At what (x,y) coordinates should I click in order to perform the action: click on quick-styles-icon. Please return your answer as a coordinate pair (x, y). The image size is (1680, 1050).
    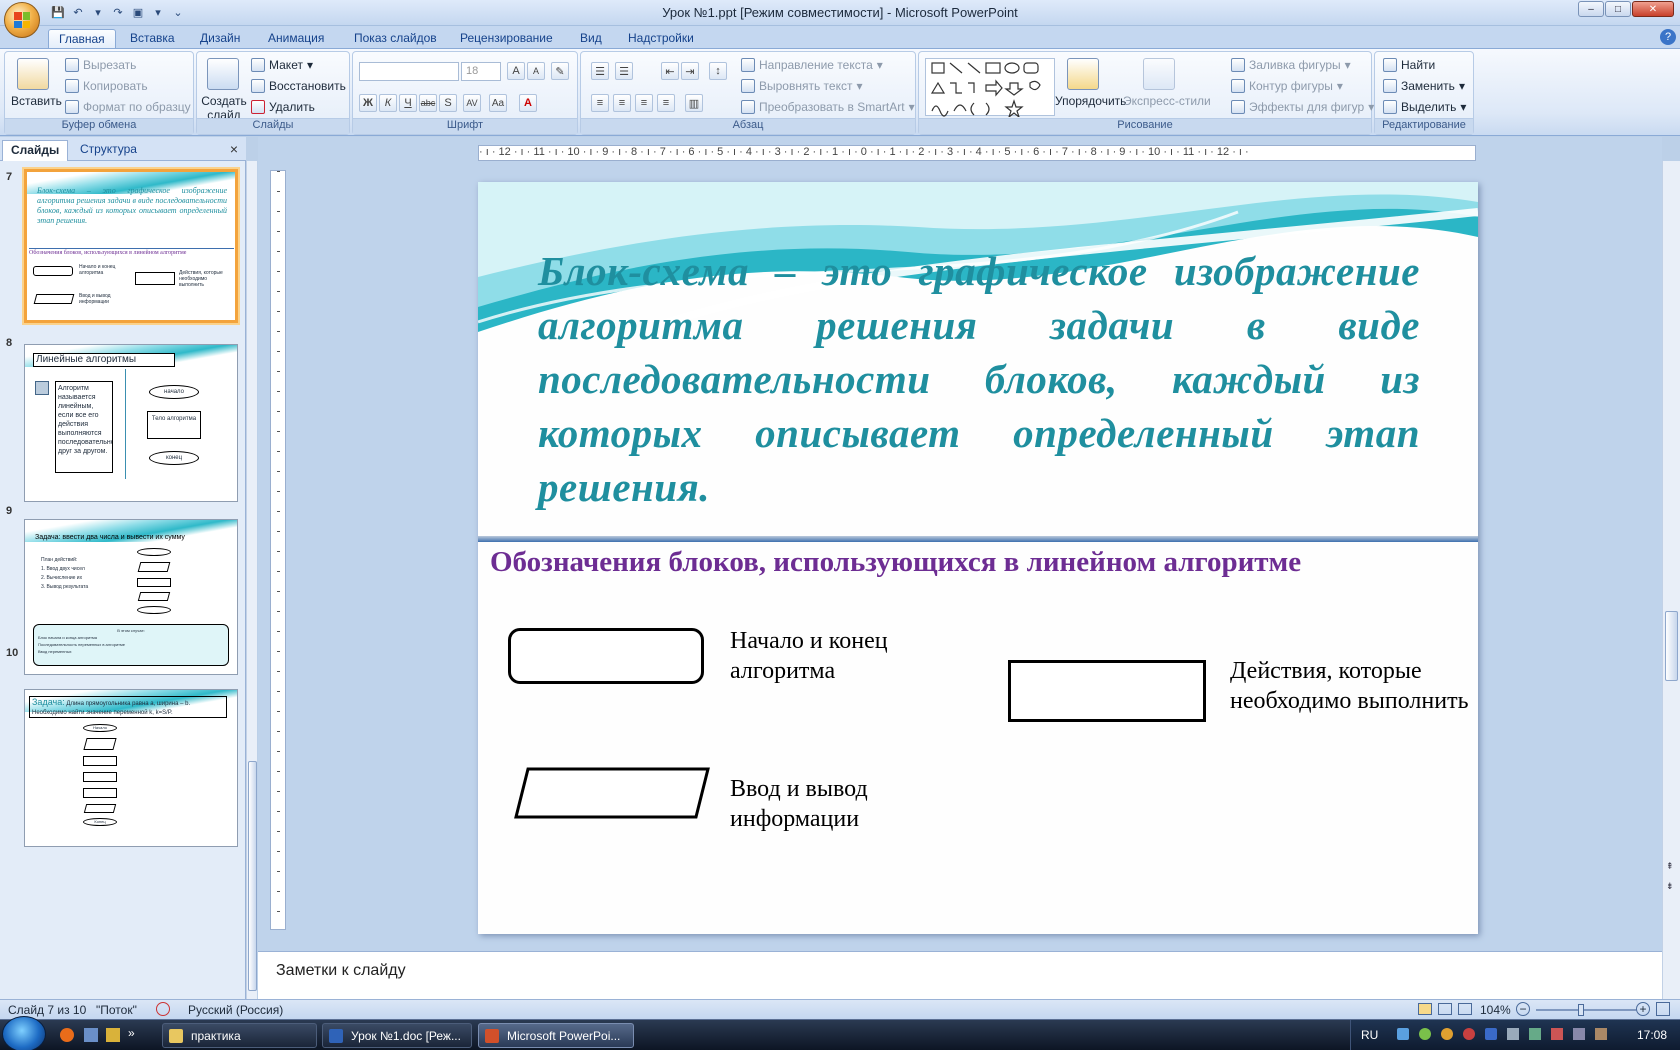
    Looking at the image, I should click on (1159, 74).